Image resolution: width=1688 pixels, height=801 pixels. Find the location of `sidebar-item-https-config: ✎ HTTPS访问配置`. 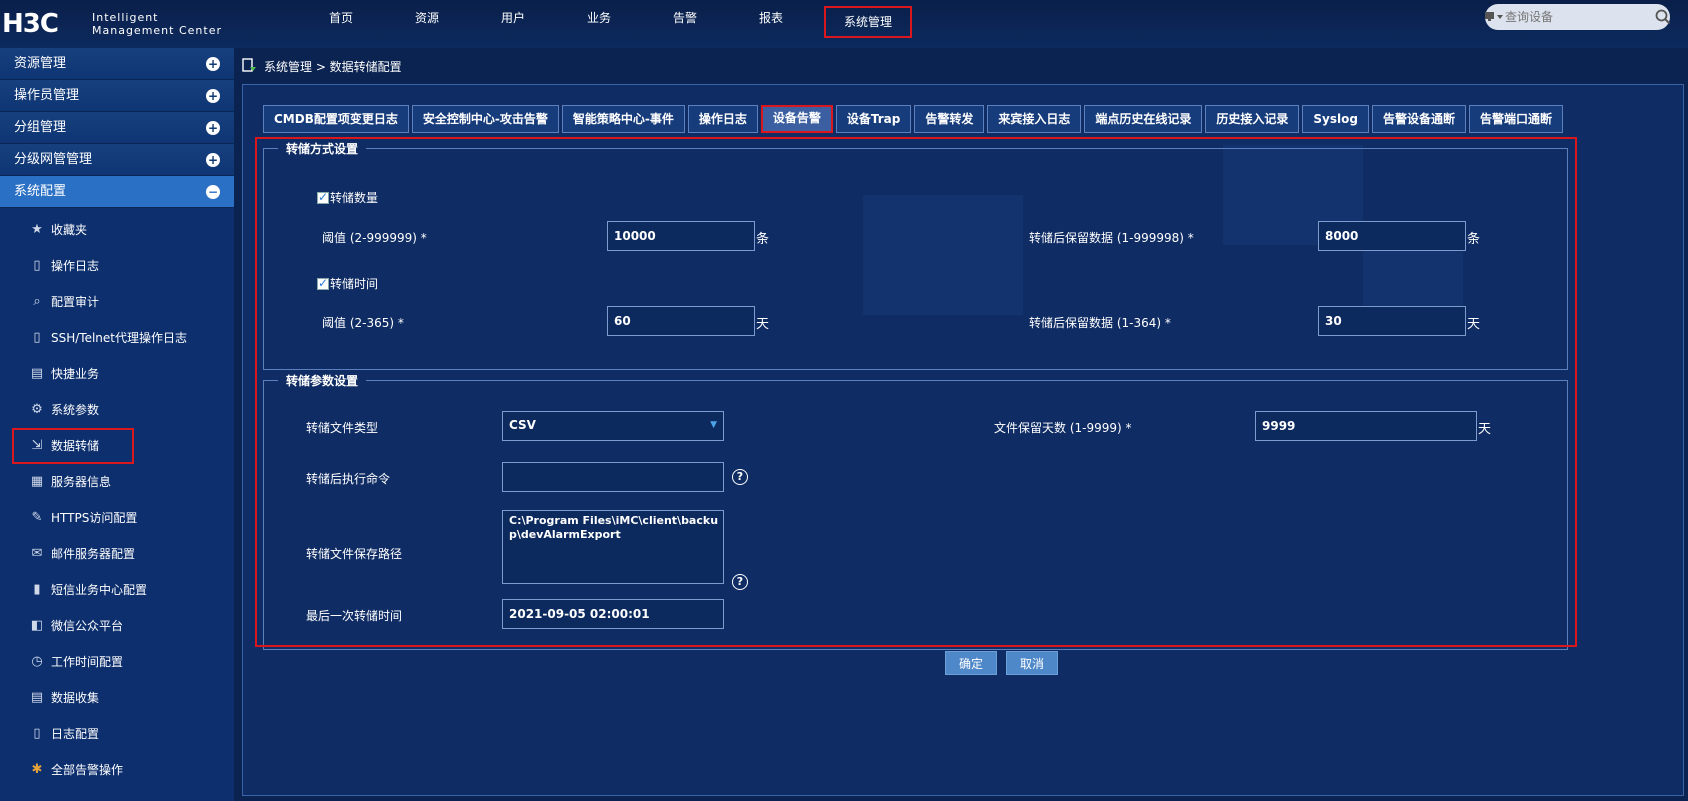

sidebar-item-https-config: ✎ HTTPS访问配置 is located at coordinates (117, 518).